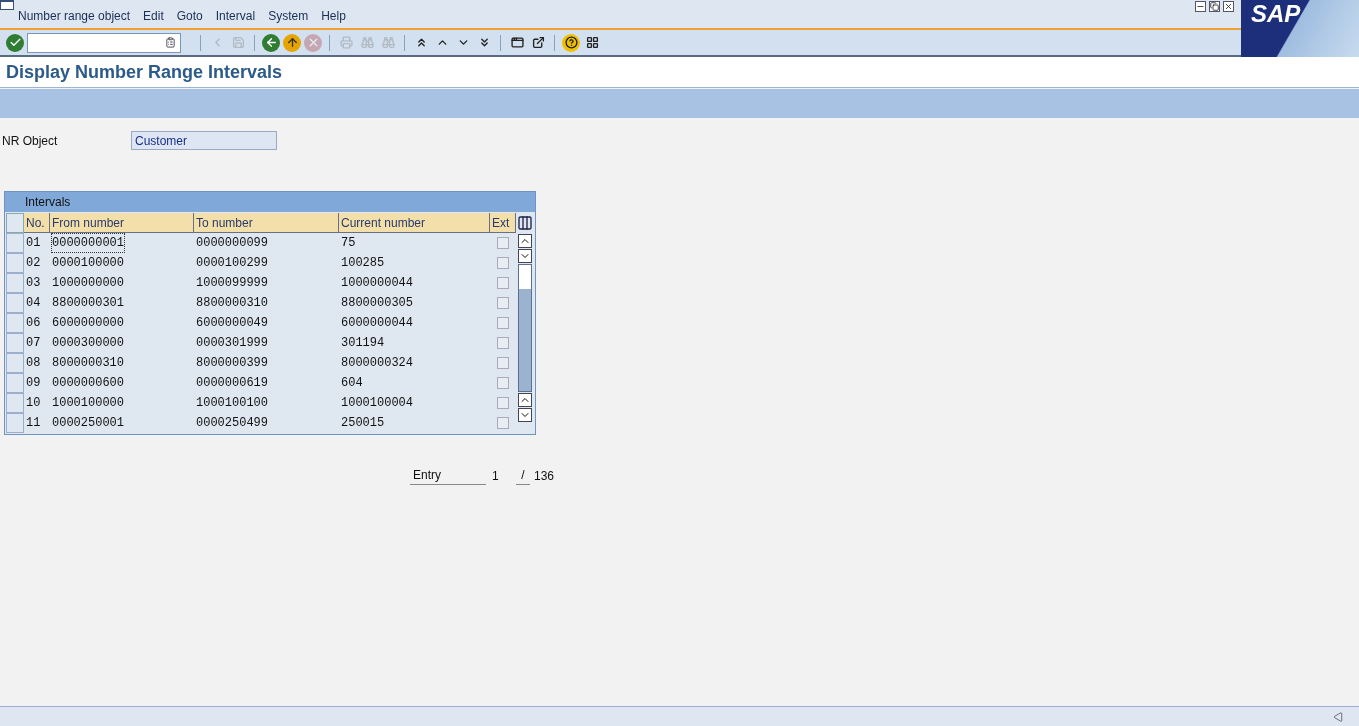 The height and width of the screenshot is (726, 1359). What do you see at coordinates (571, 42) in the screenshot?
I see `help-icon` at bounding box center [571, 42].